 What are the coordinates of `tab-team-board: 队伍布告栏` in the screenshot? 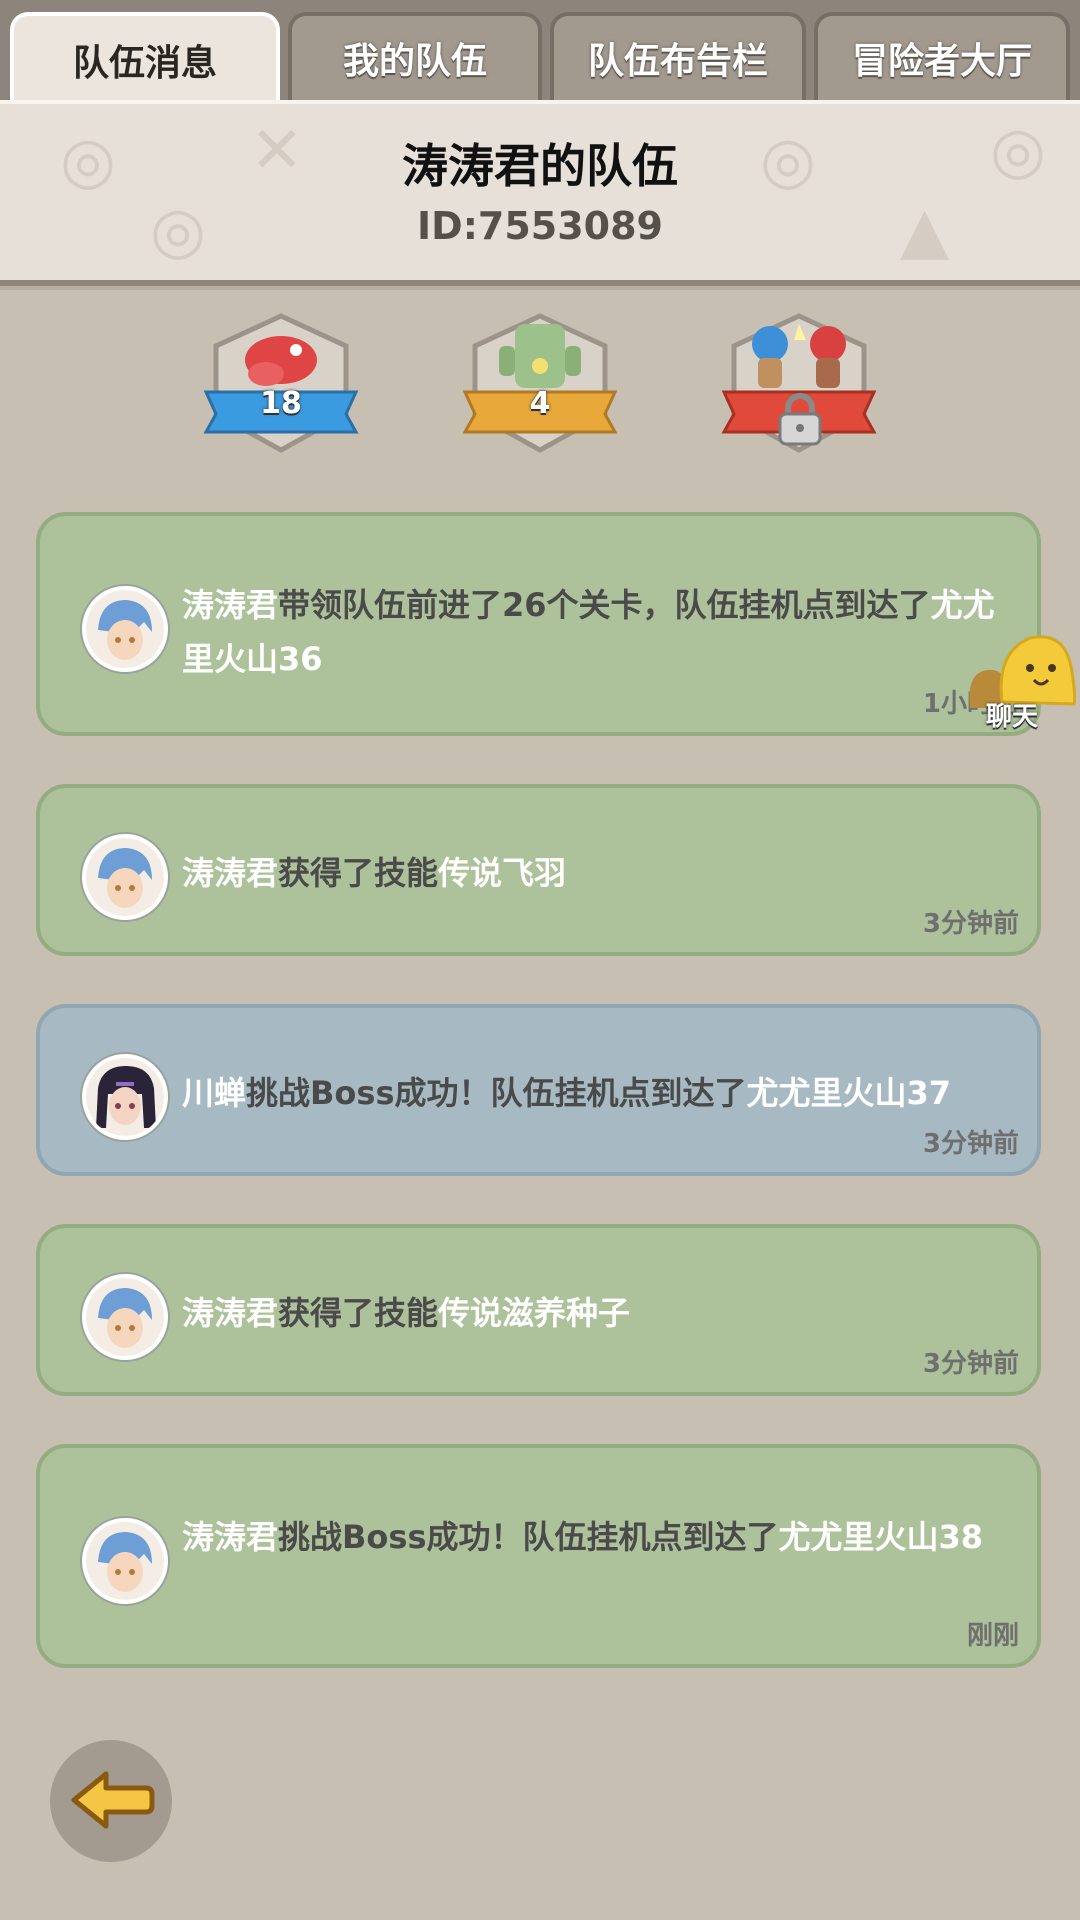 It's located at (678, 56).